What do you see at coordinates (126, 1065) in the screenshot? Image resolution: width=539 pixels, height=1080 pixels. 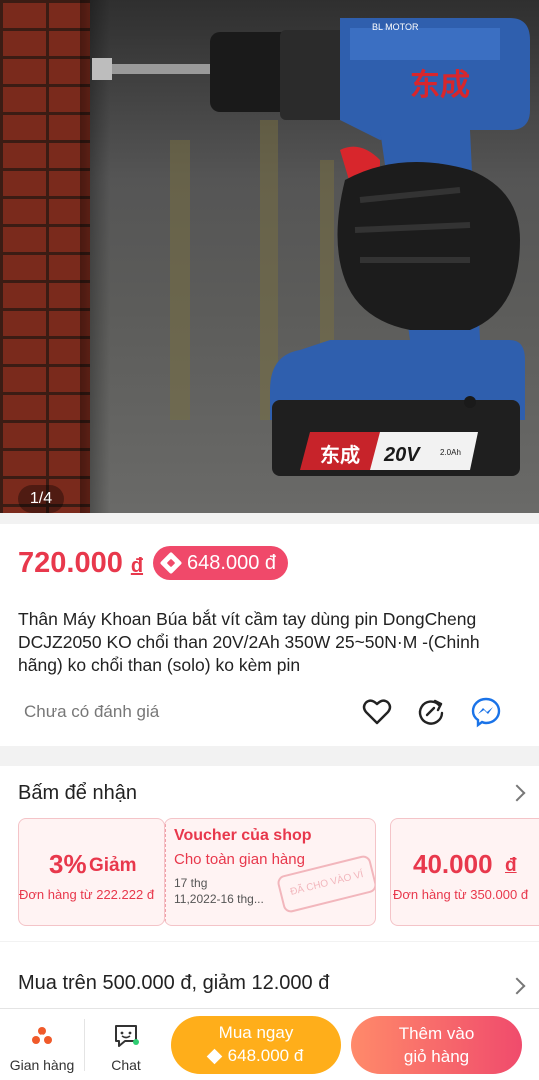 I see `chat-label: Chat` at bounding box center [126, 1065].